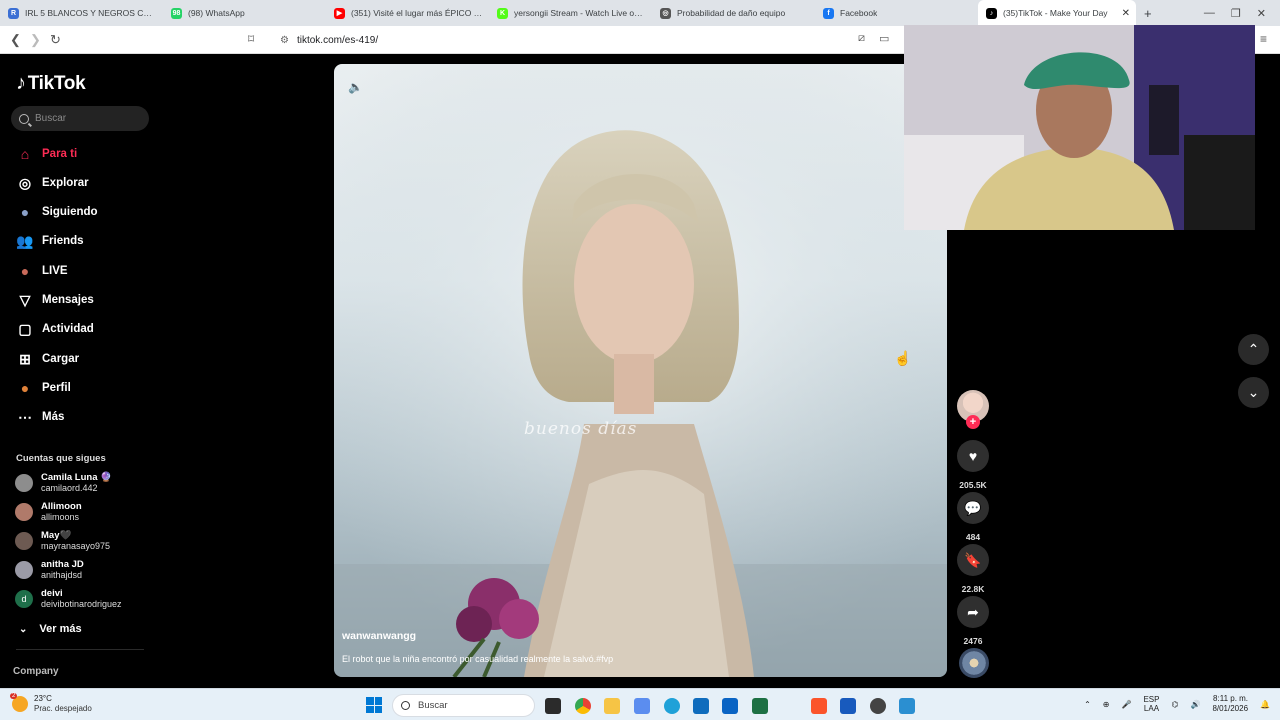 Image resolution: width=1280 pixels, height=720 pixels. What do you see at coordinates (581, 429) in the screenshot?
I see `video-overlay-text: buenos días` at bounding box center [581, 429].